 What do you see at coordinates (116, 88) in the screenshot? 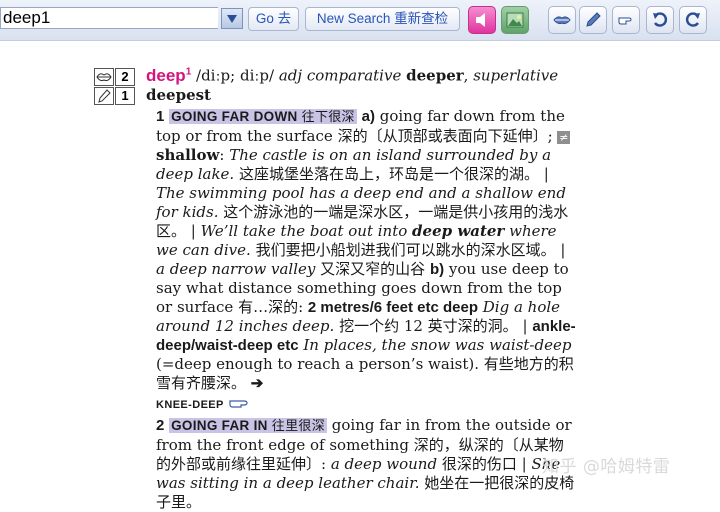
I see `frequency-markers: 2 1` at bounding box center [116, 88].